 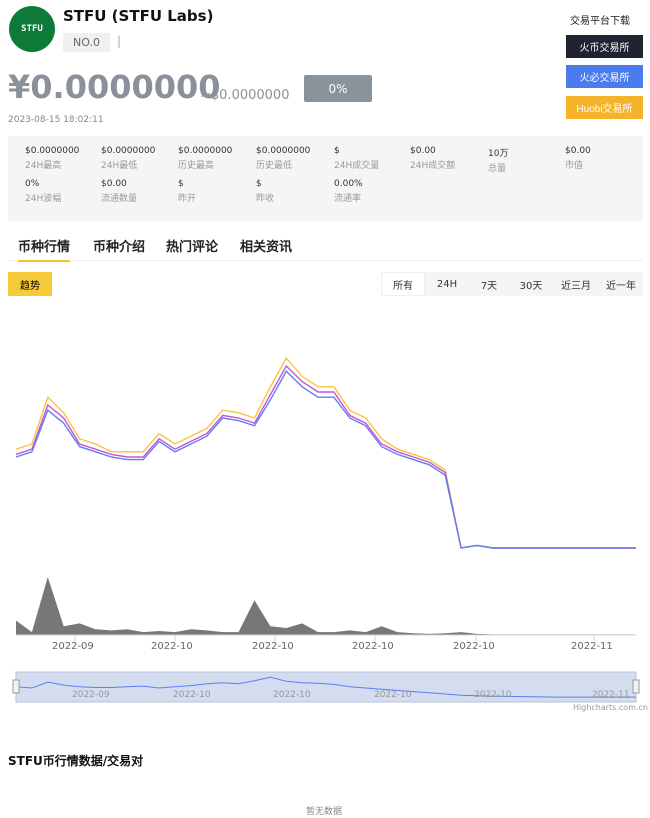 What do you see at coordinates (600, 21) in the screenshot?
I see `download-title: 交易平台下载` at bounding box center [600, 21].